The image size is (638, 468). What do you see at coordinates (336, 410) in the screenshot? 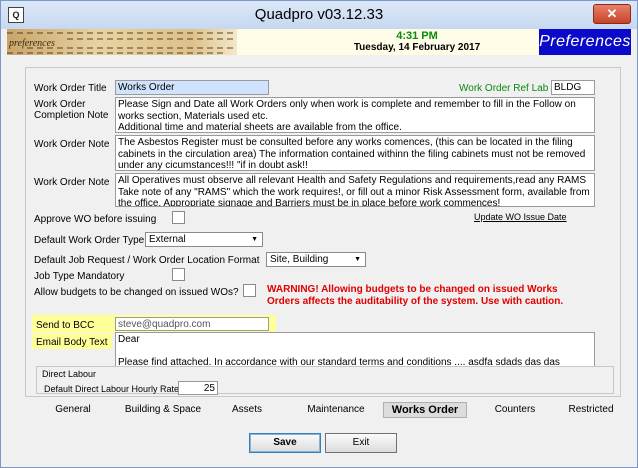
I see `tab-maintenance: Maintenance` at bounding box center [336, 410].